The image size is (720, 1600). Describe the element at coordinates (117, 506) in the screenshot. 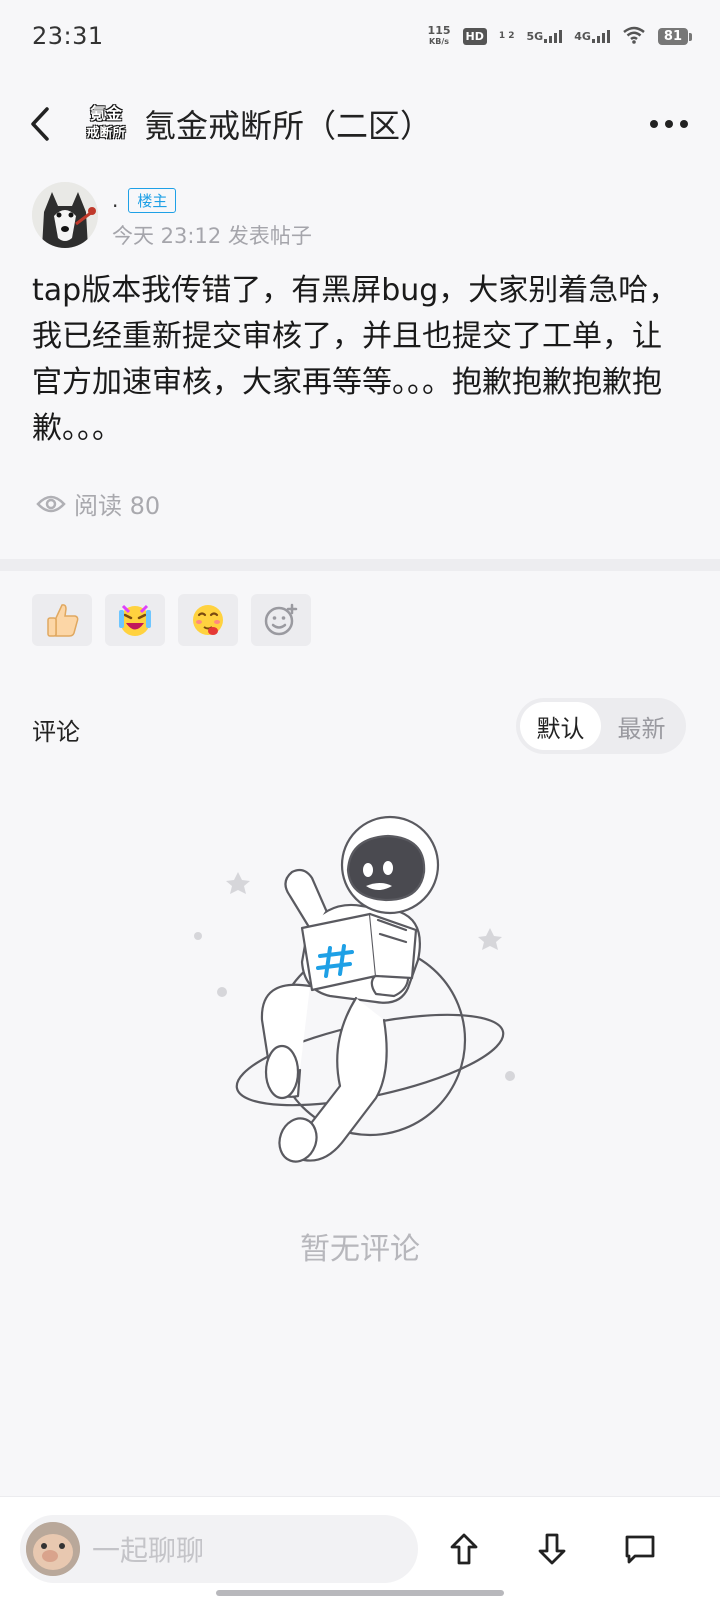

I see `view-count-label: 阅读 80` at that location.